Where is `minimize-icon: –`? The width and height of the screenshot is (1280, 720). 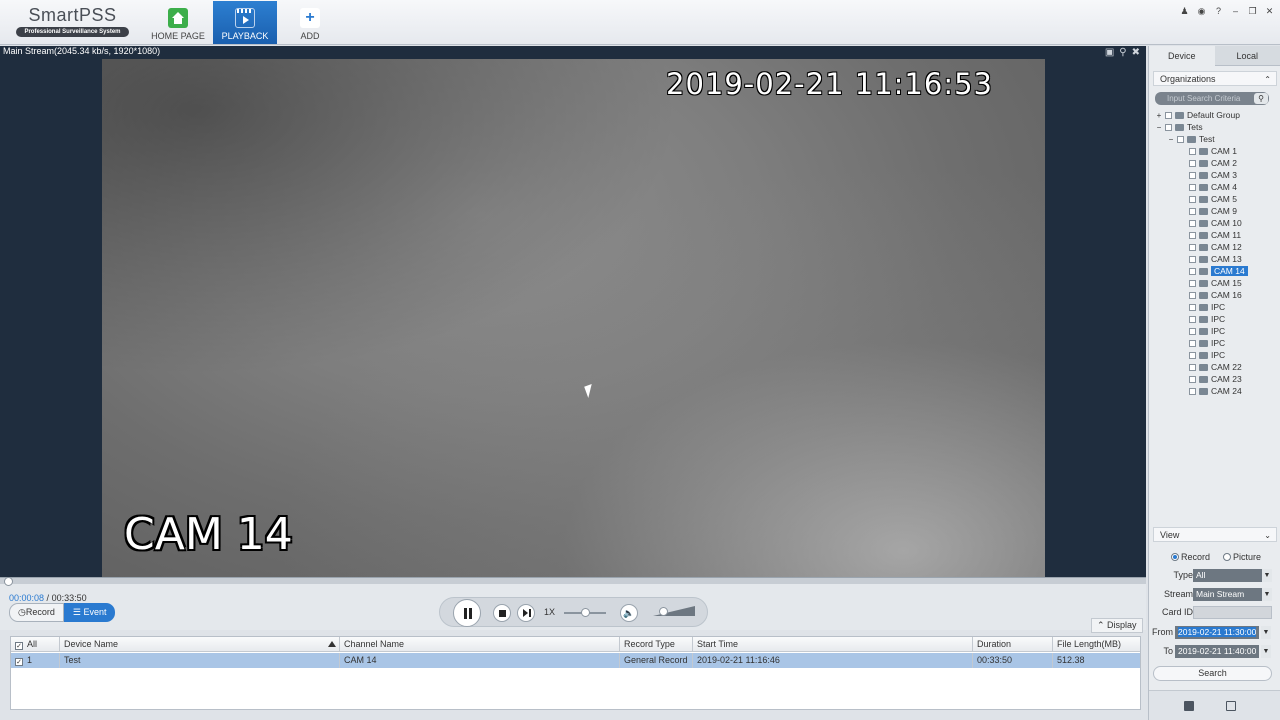
minimize-icon: – is located at coordinates (1235, 11).